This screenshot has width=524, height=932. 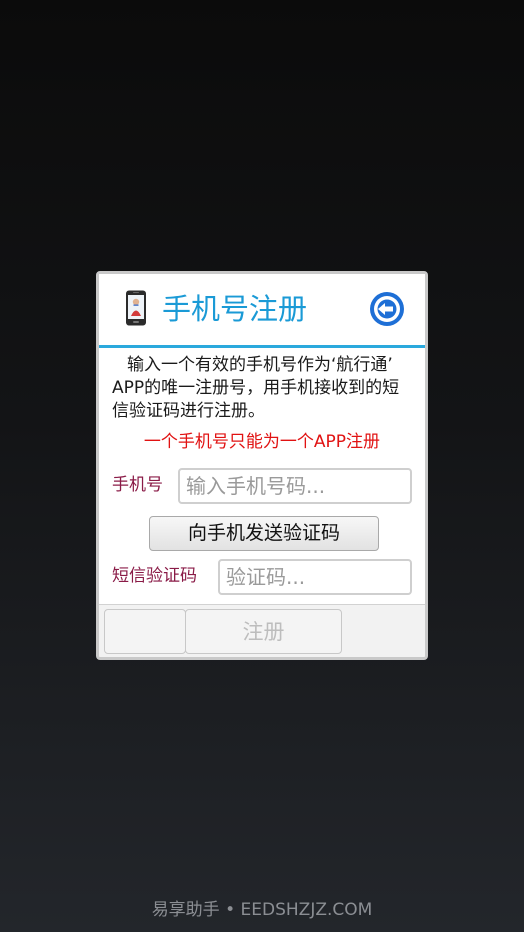 What do you see at coordinates (264, 533) in the screenshot?
I see `send-code-button: 向手机发送验证码` at bounding box center [264, 533].